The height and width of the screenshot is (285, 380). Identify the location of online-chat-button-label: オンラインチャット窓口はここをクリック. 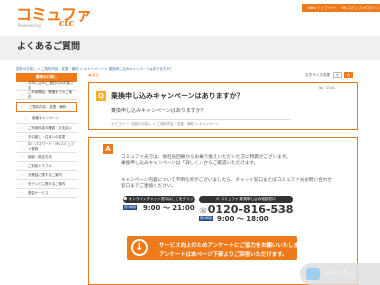
(162, 199).